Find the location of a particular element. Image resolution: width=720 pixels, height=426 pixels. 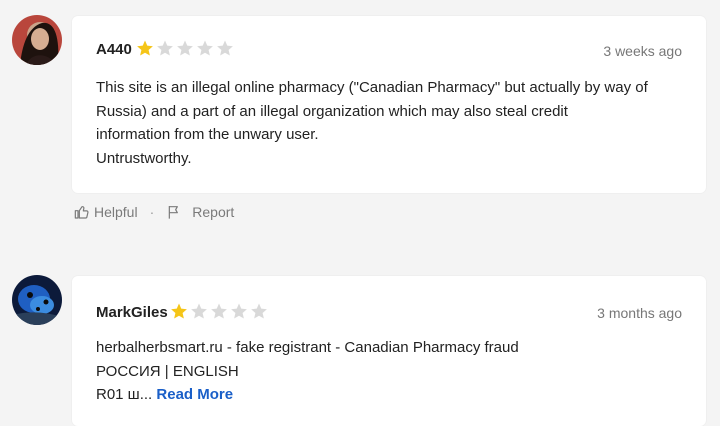

report-button: Report is located at coordinates (200, 212).